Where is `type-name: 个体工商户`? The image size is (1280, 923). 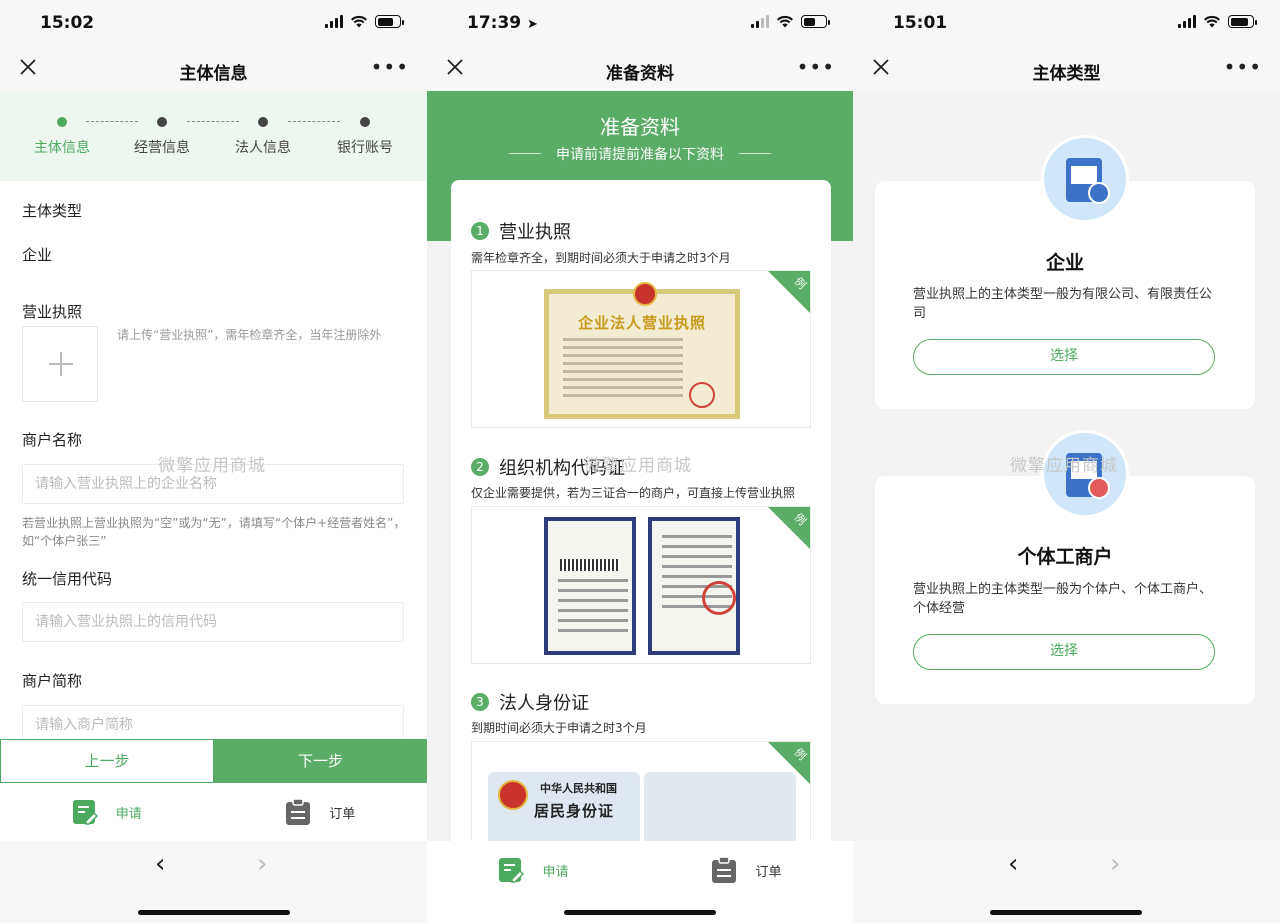
type-name: 个体工商户 is located at coordinates (1065, 557).